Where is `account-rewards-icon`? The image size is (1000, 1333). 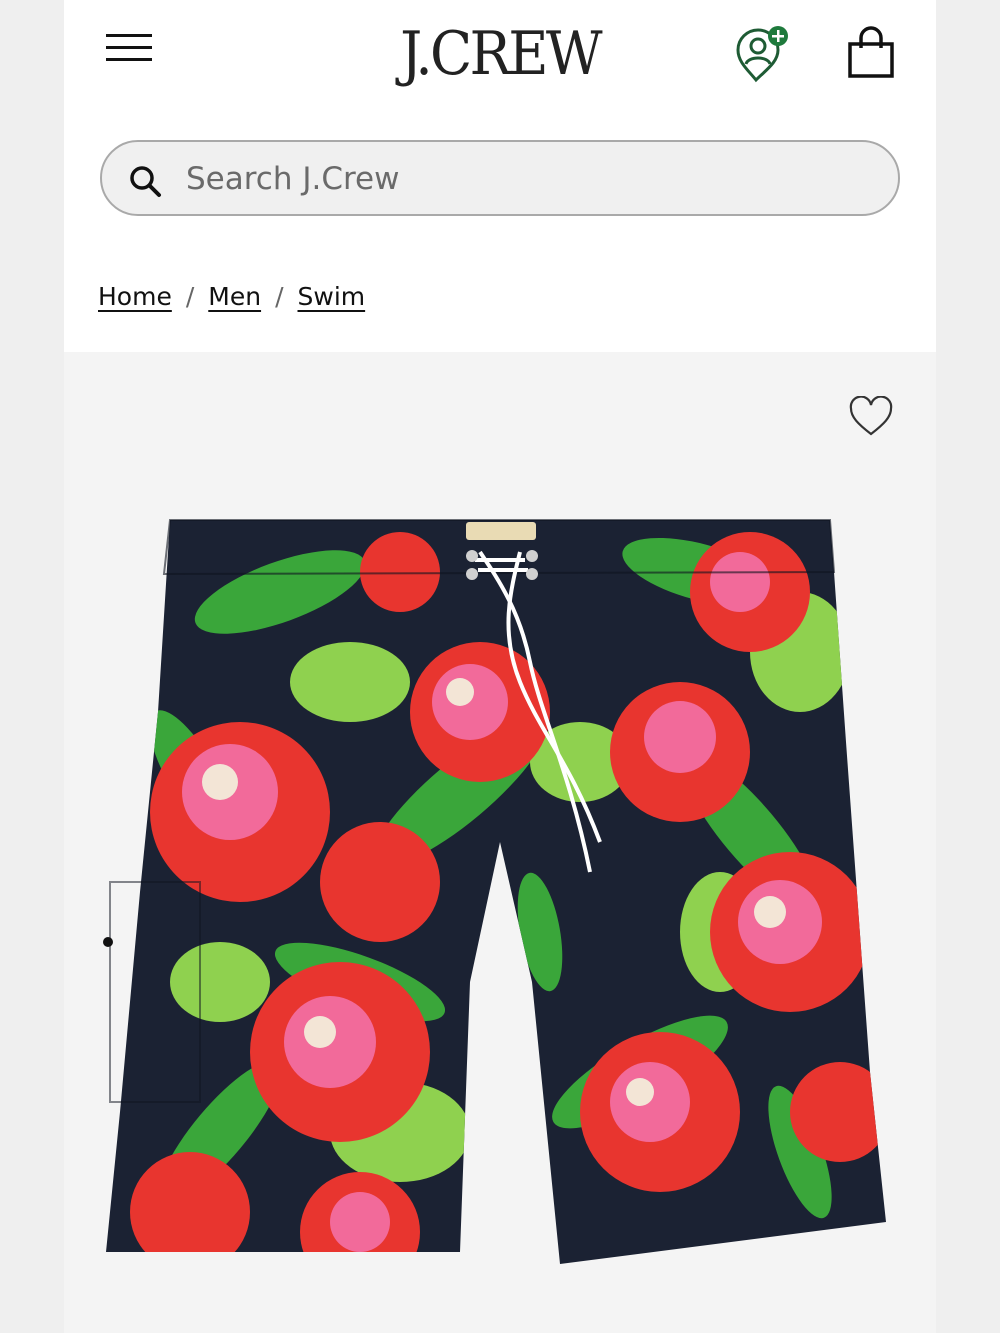
account-rewards-icon is located at coordinates (762, 54).